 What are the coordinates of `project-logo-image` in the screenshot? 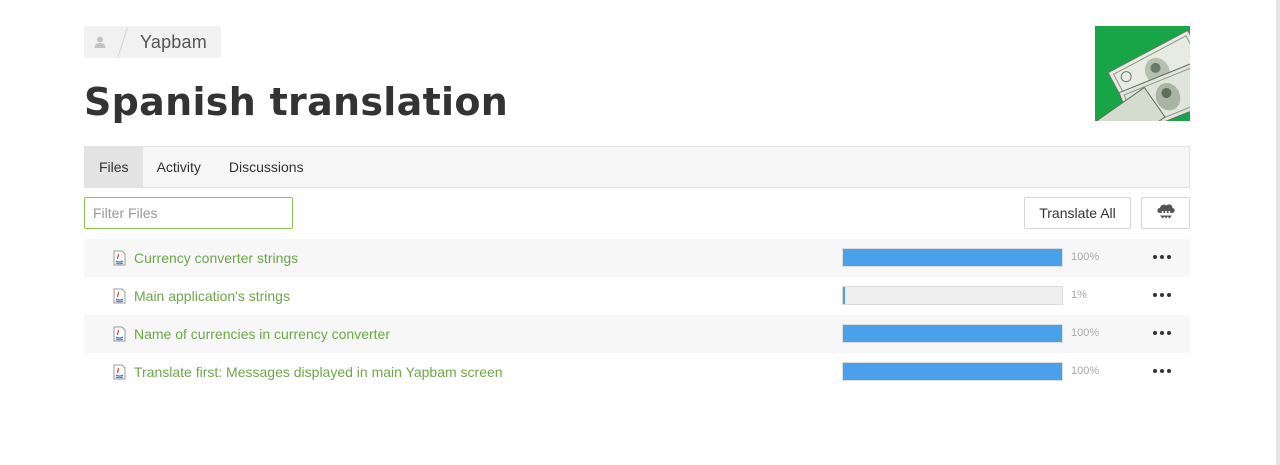 It's located at (1142, 73).